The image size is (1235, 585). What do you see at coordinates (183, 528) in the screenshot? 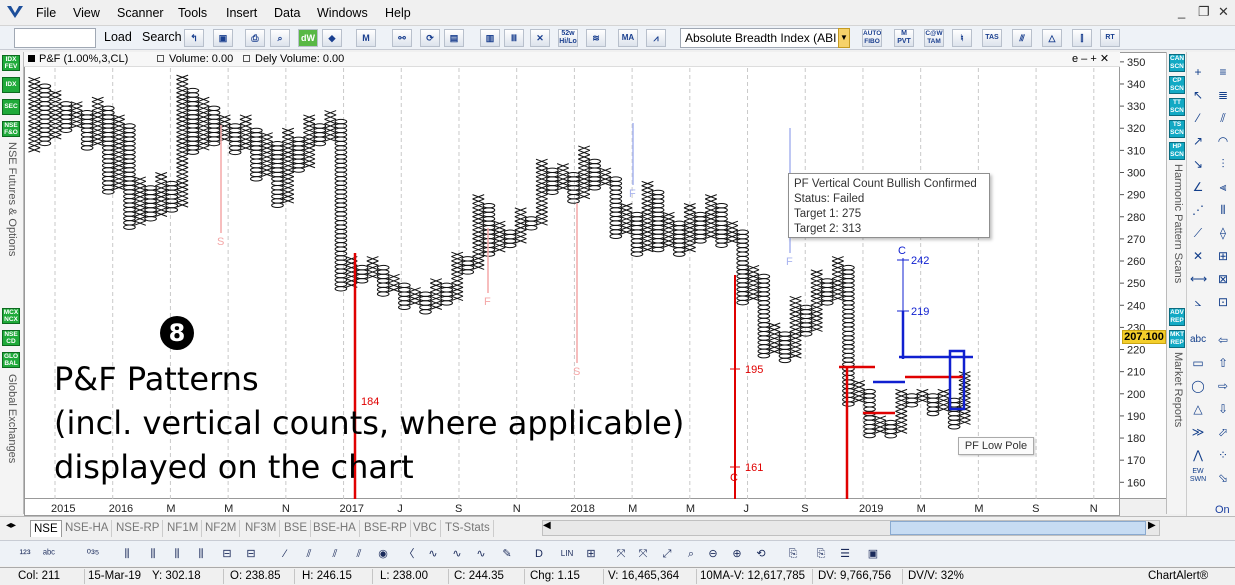
I see `tab-nf1m: NF1M` at bounding box center [183, 528].